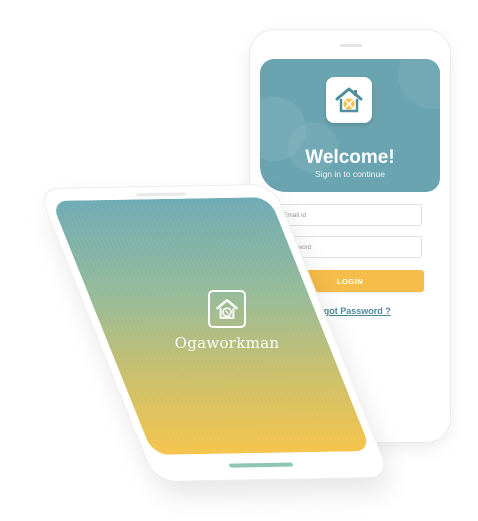 The height and width of the screenshot is (521, 478). I want to click on email-placeholder: Email id, so click(295, 215).